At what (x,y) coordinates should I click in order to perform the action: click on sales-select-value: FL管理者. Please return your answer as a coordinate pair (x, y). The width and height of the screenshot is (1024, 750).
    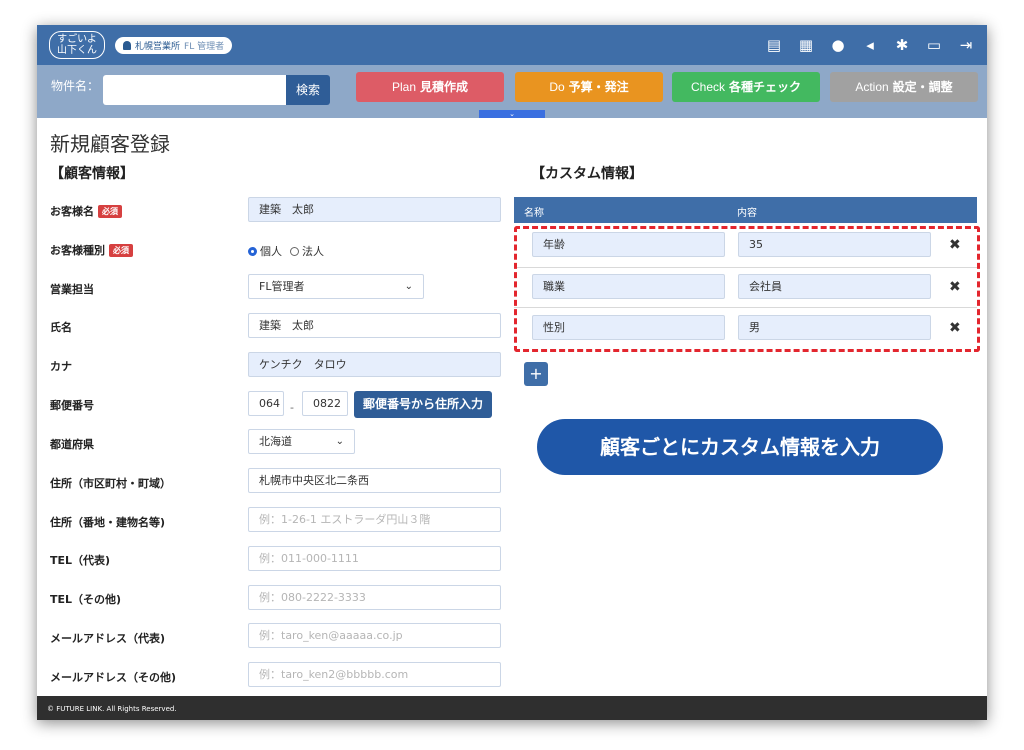
    Looking at the image, I should click on (282, 286).